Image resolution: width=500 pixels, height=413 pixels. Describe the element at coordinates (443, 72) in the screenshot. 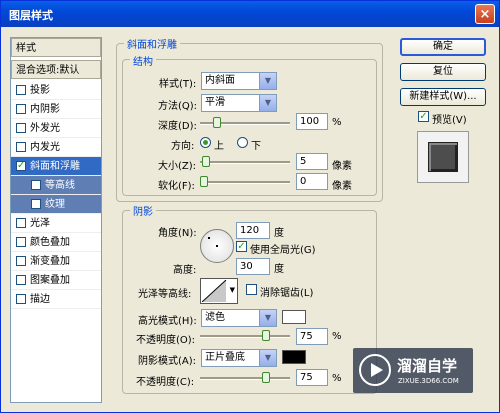

I see `reset-button: 复位` at that location.